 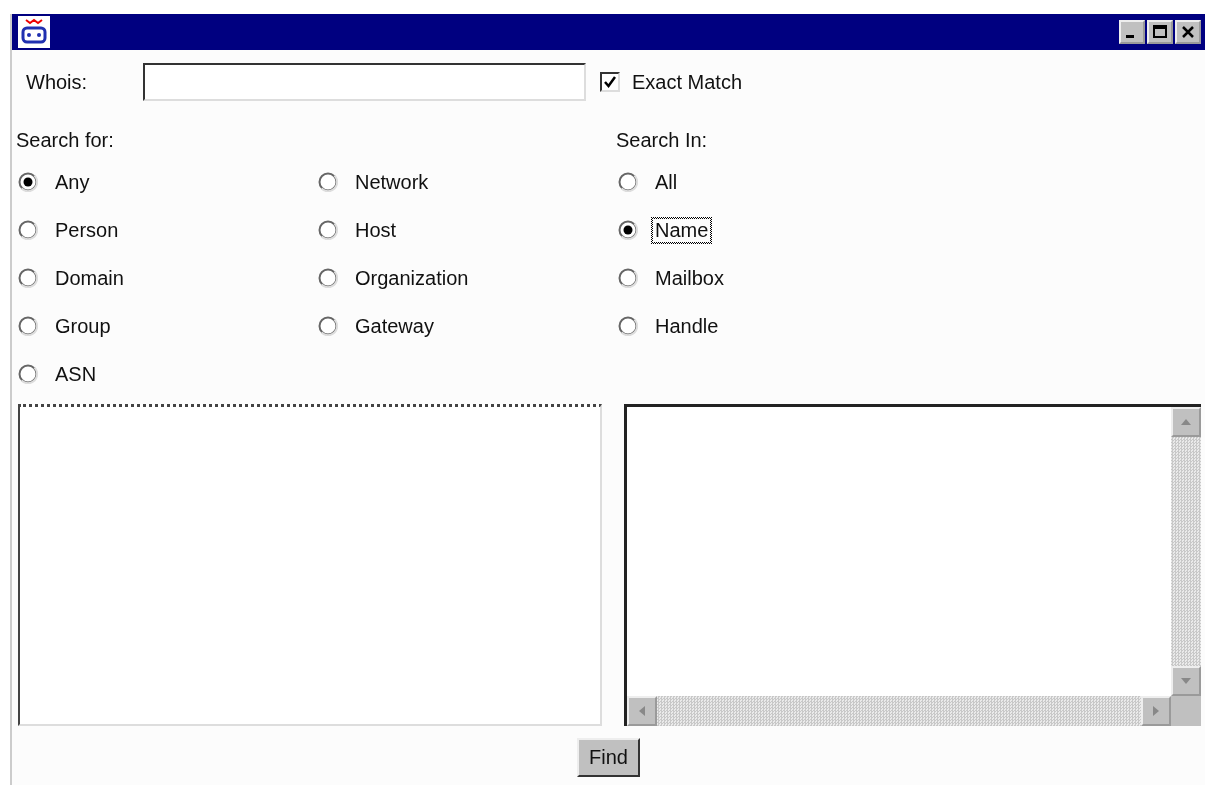 What do you see at coordinates (1186, 551) in the screenshot?
I see `vertical-scrollbar` at bounding box center [1186, 551].